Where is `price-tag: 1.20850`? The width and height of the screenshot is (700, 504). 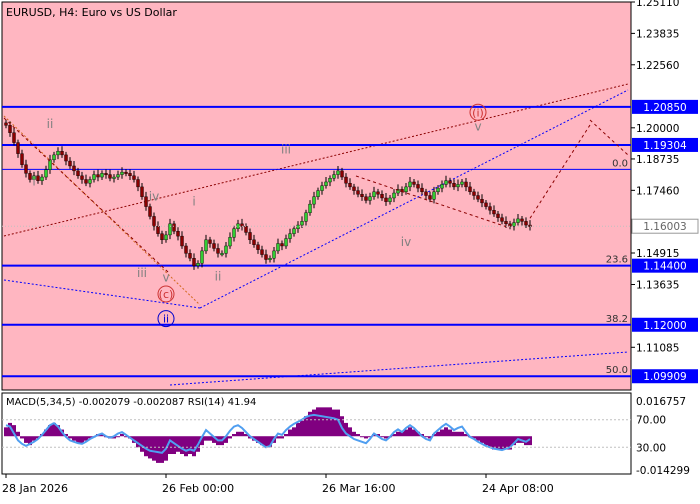
price-tag: 1.20850 is located at coordinates (664, 108).